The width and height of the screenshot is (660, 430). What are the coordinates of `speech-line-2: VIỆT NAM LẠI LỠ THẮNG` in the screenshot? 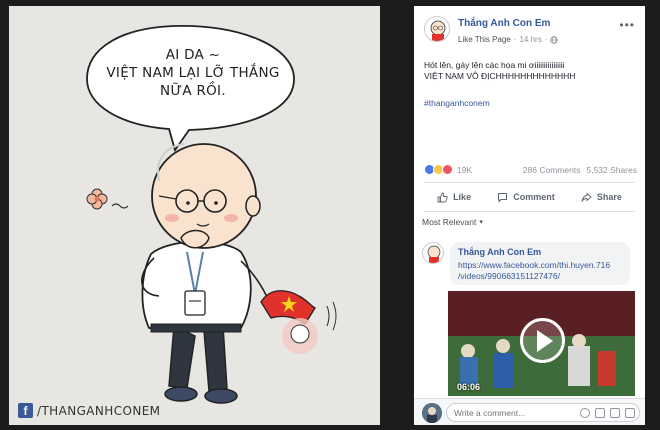 It's located at (193, 73).